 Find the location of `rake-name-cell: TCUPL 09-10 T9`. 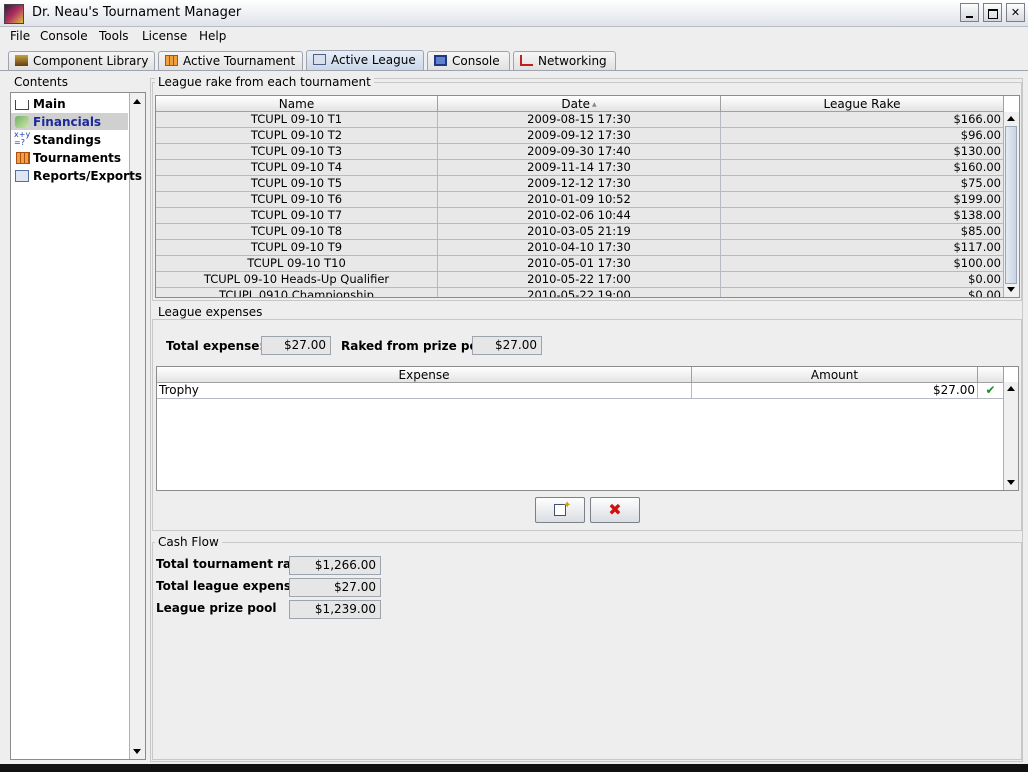

rake-name-cell: TCUPL 09-10 T9 is located at coordinates (297, 247).